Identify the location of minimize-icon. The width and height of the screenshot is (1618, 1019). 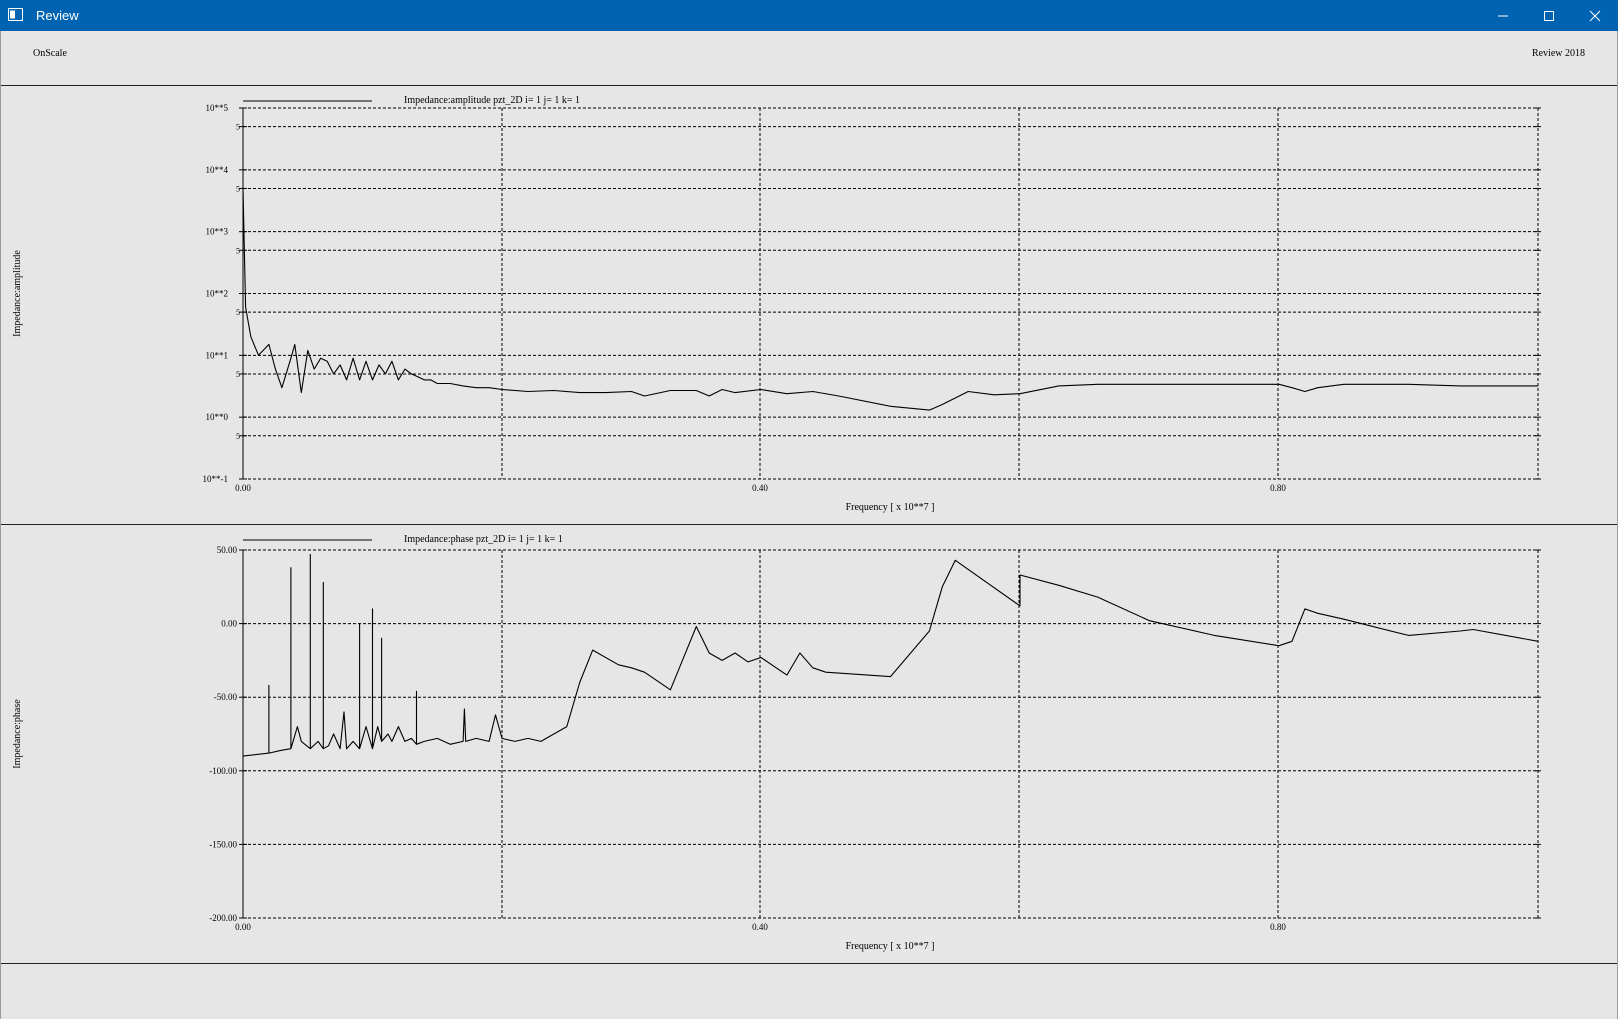
(1503, 15).